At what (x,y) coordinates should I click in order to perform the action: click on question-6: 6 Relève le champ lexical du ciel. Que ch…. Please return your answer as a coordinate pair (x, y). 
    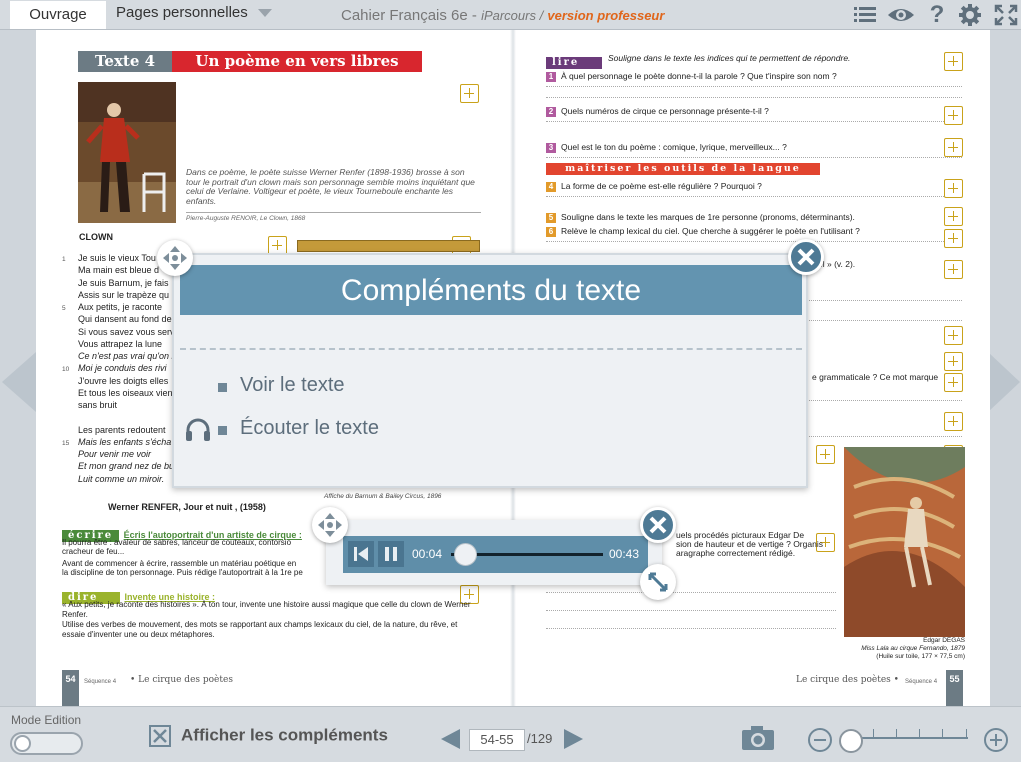
    Looking at the image, I should click on (754, 234).